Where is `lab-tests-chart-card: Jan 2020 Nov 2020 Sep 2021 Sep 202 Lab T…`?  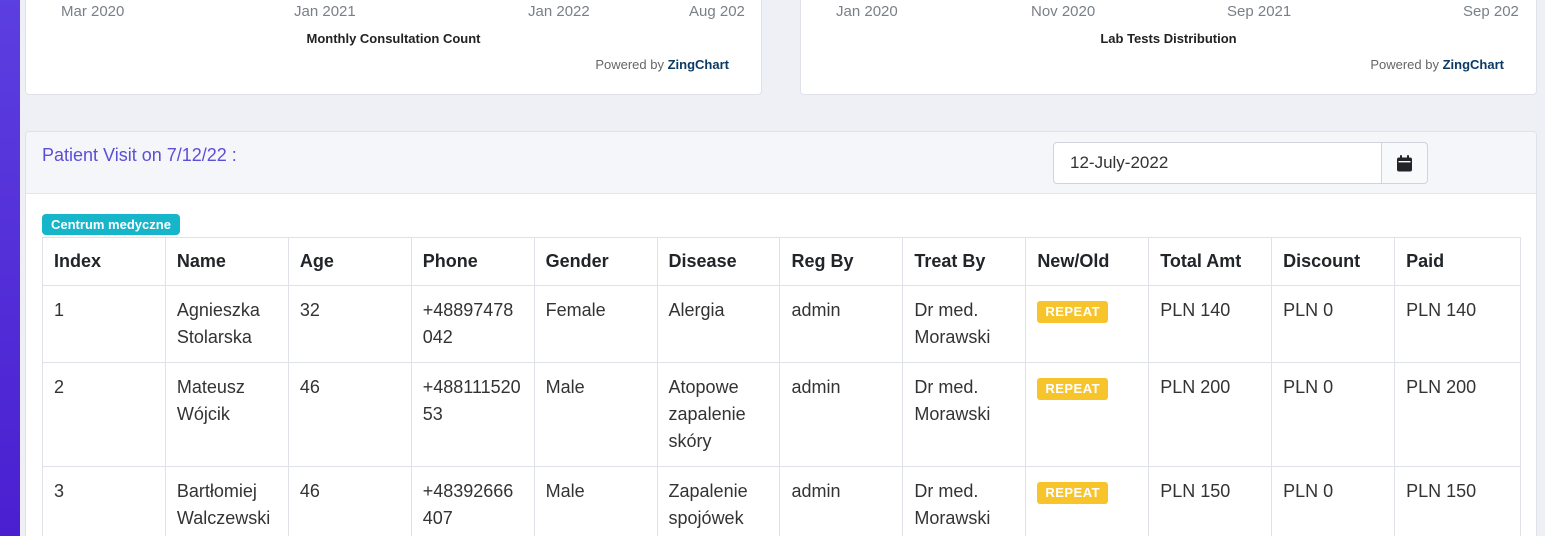
lab-tests-chart-card: Jan 2020 Nov 2020 Sep 2021 Sep 202 Lab T… is located at coordinates (1168, 47).